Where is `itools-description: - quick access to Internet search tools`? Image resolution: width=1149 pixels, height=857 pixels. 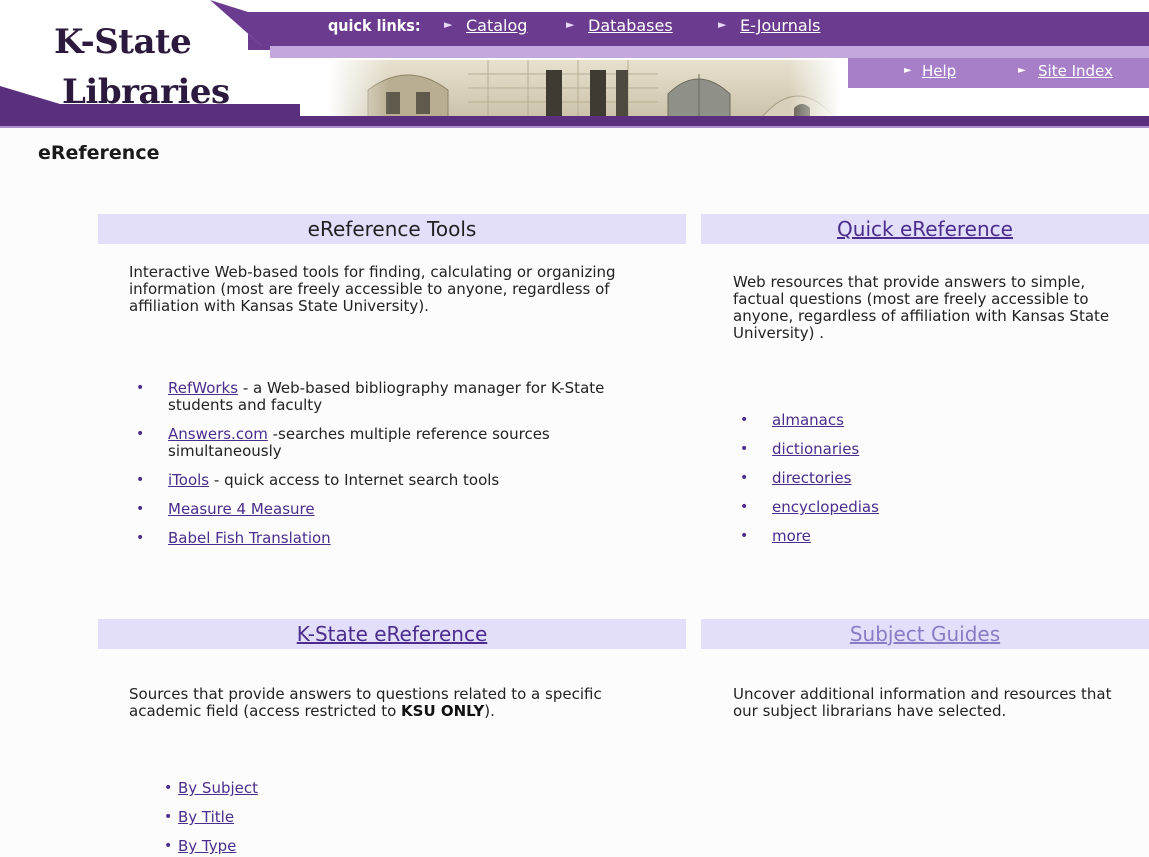
itools-description: - quick access to Internet search tools is located at coordinates (354, 480).